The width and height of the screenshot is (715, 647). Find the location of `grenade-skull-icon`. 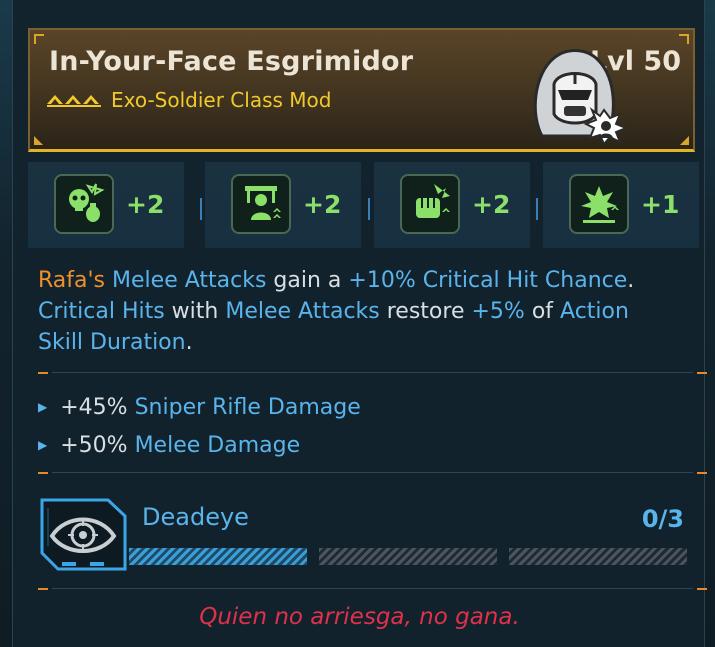

grenade-skull-icon is located at coordinates (84, 204).